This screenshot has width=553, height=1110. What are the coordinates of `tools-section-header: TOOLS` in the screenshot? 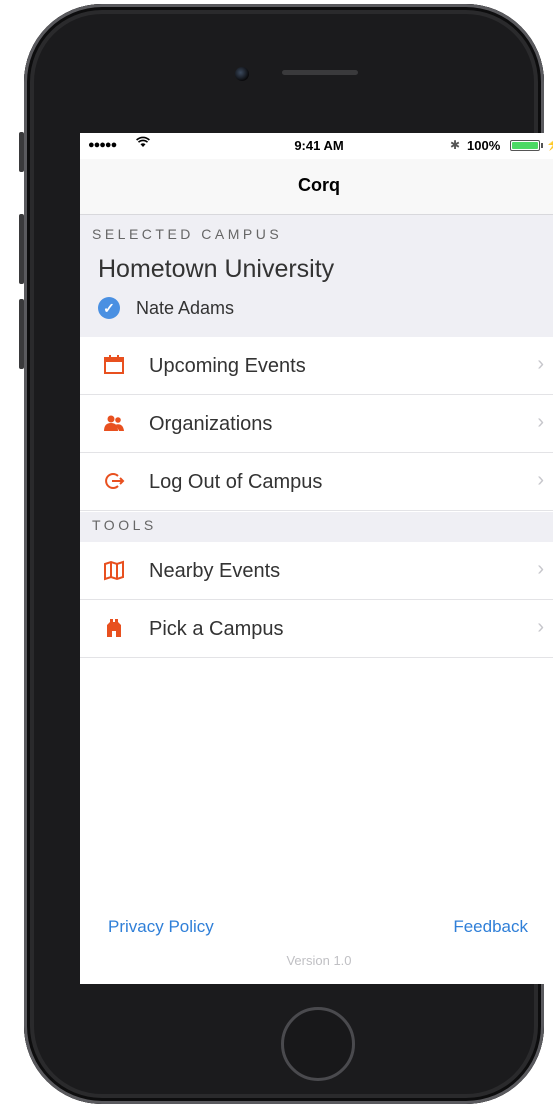 It's located at (316, 527).